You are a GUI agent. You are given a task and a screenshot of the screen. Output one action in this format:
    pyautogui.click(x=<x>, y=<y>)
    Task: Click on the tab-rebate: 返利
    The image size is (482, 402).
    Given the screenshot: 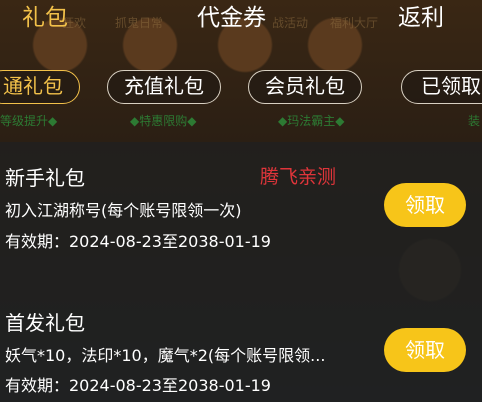 What is the action you would take?
    pyautogui.click(x=421, y=18)
    